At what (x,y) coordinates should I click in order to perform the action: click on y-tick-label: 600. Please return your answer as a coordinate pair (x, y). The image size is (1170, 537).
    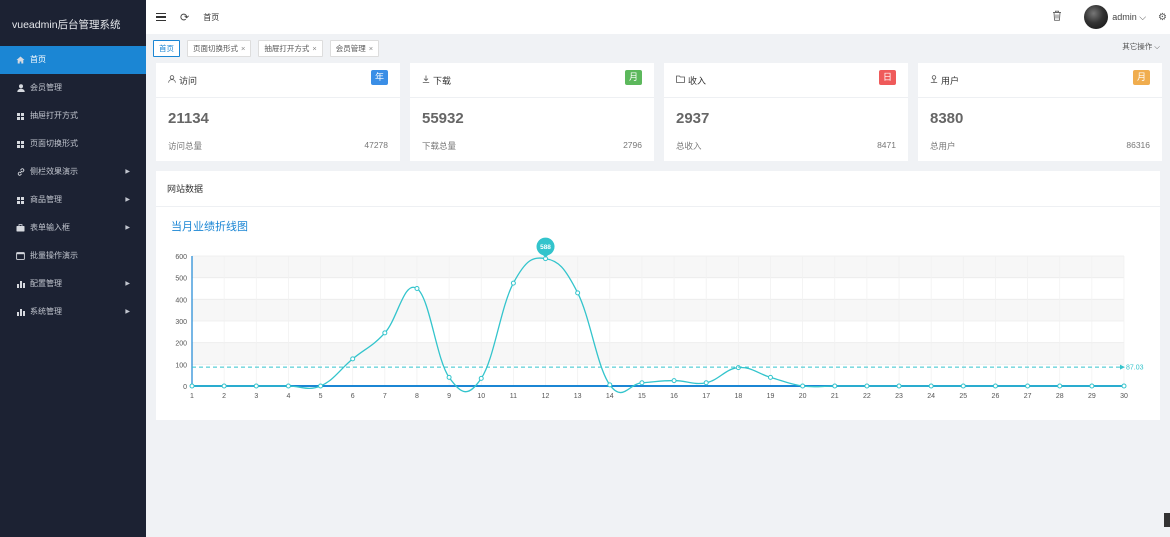
    Looking at the image, I should click on (181, 257).